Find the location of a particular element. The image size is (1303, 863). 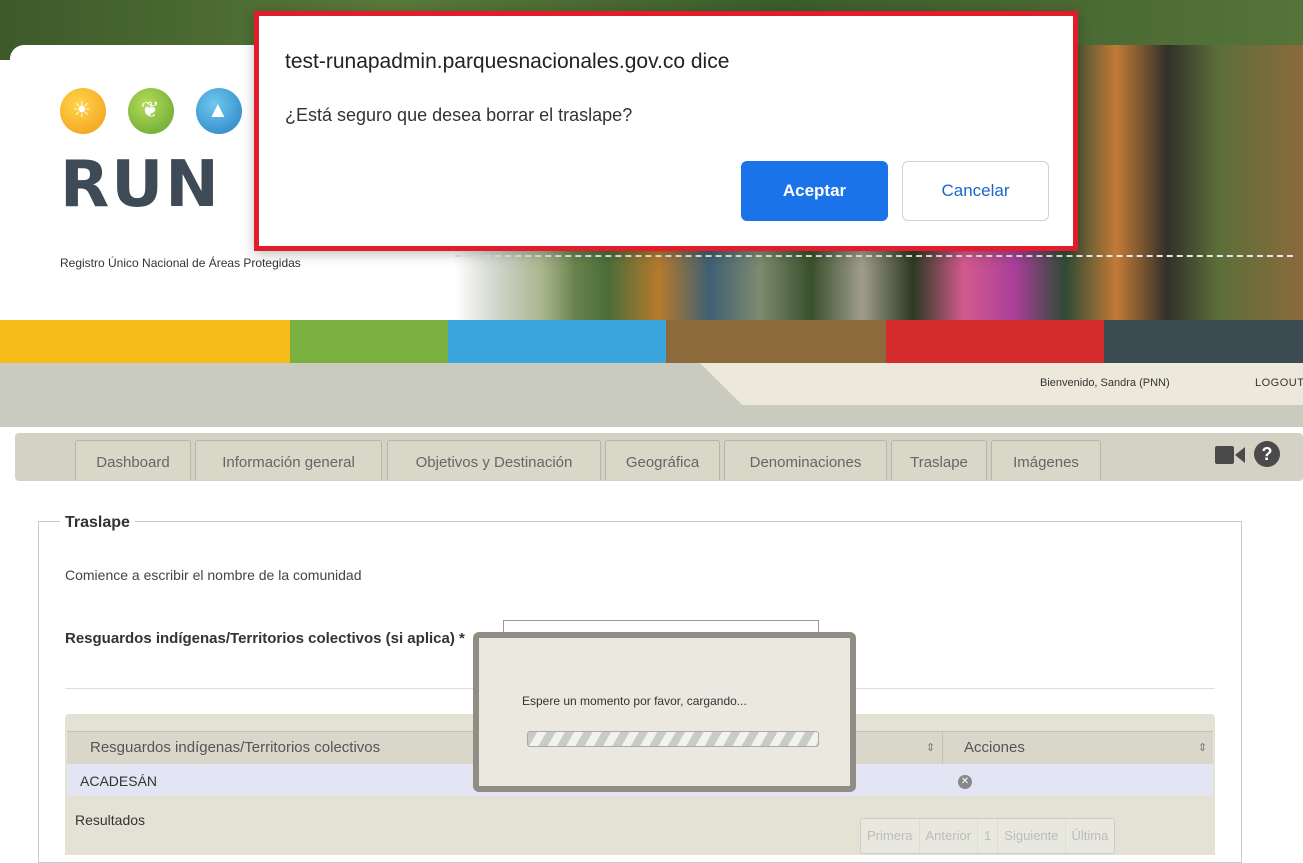

logout-link: LOGOUT is located at coordinates (1279, 383).